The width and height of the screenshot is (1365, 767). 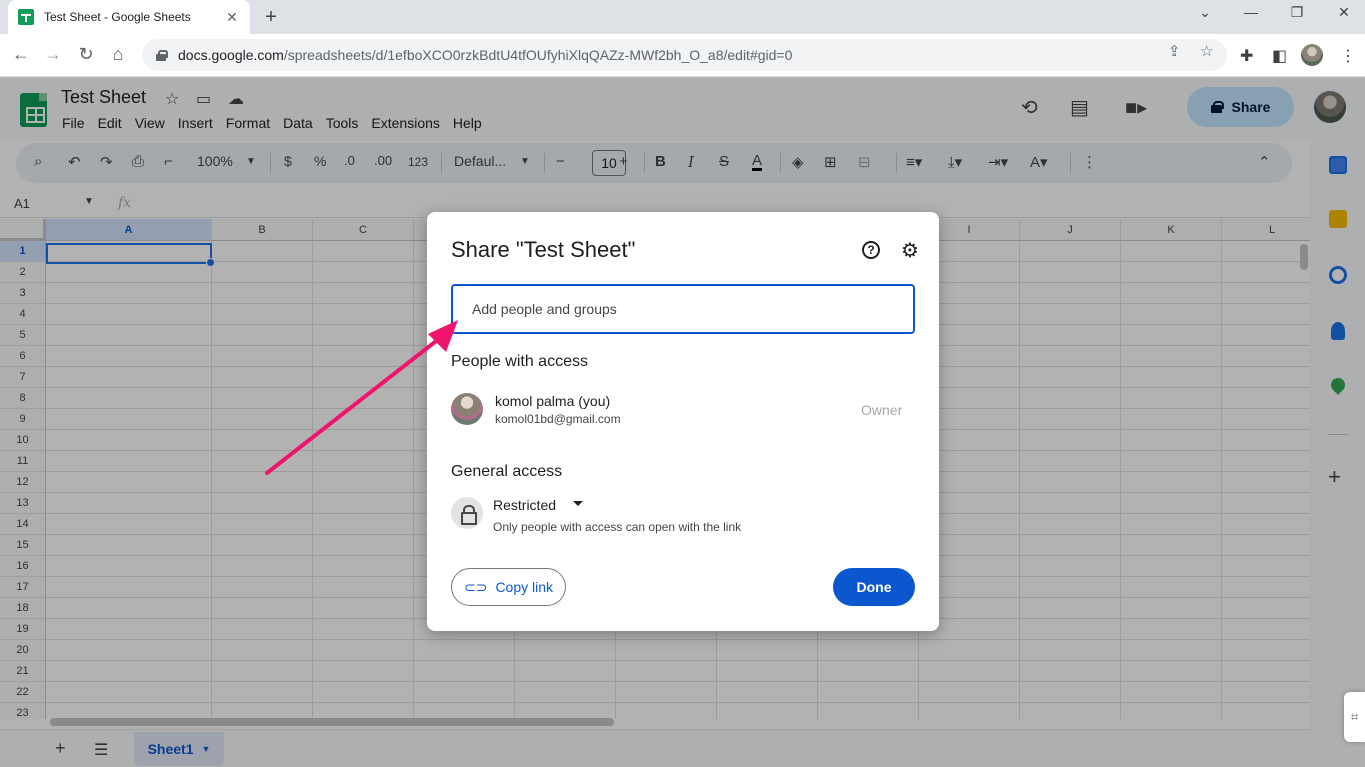 I want to click on restore-icon: ❐, so click(x=1297, y=12).